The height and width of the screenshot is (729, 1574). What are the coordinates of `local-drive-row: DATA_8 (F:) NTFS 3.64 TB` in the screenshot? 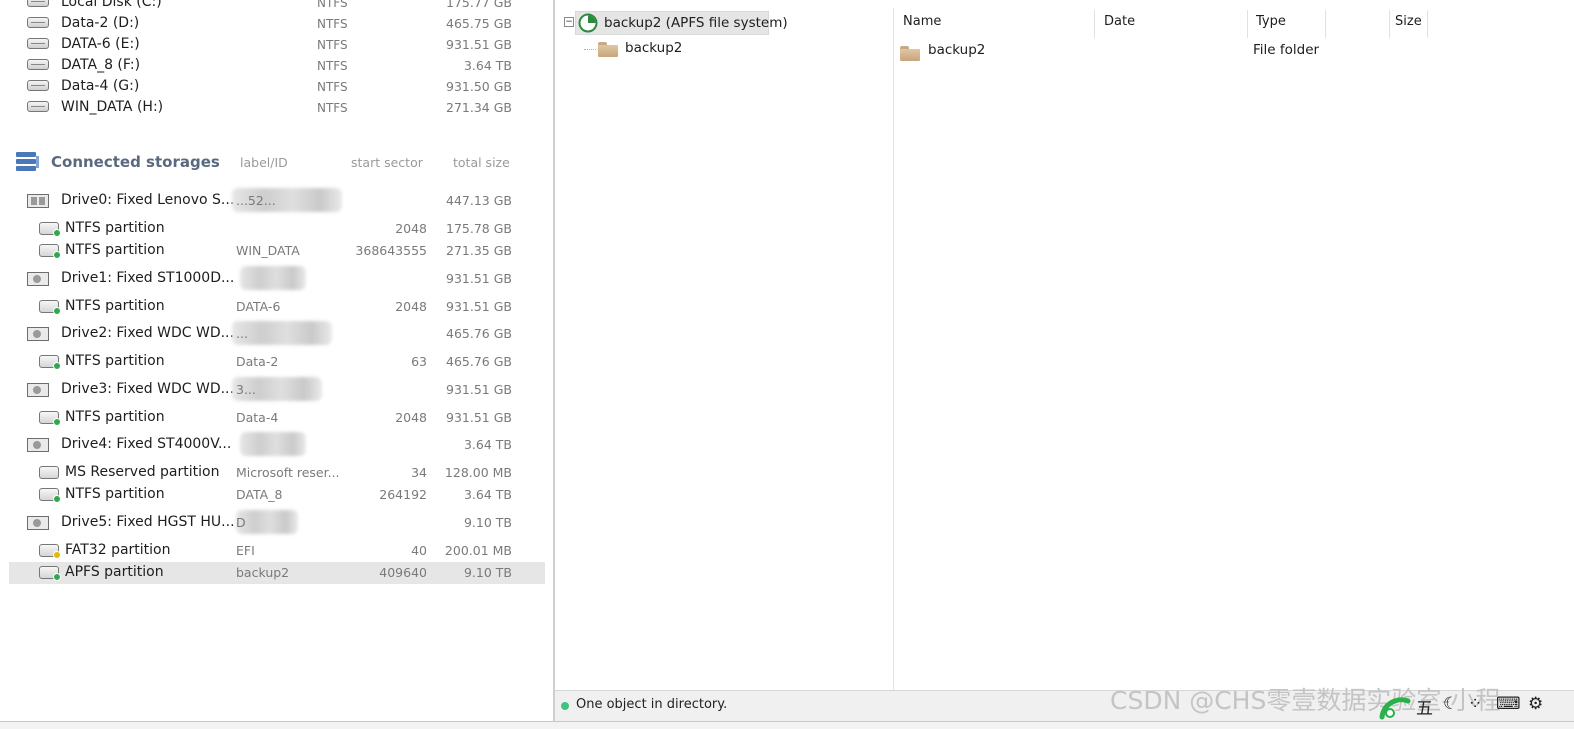 It's located at (276, 66).